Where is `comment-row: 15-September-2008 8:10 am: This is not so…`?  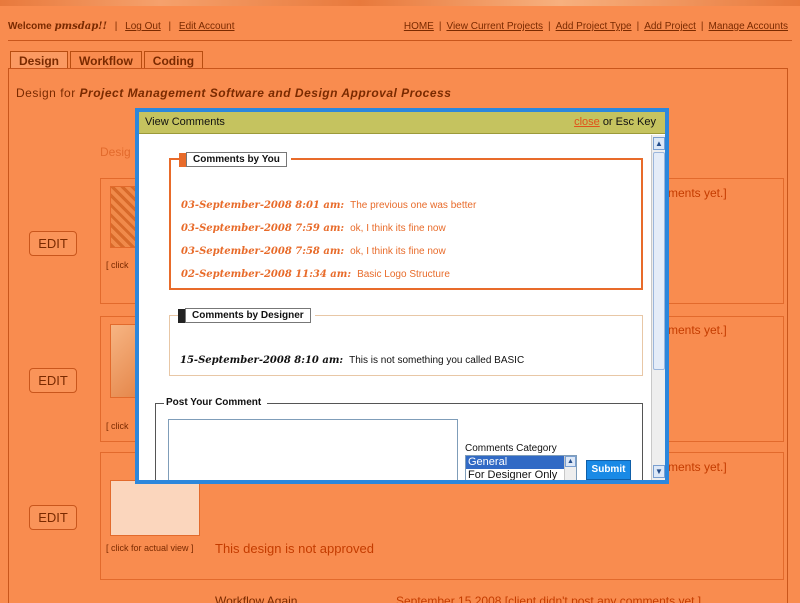 comment-row: 15-September-2008 8:10 am: This is not so… is located at coordinates (352, 360).